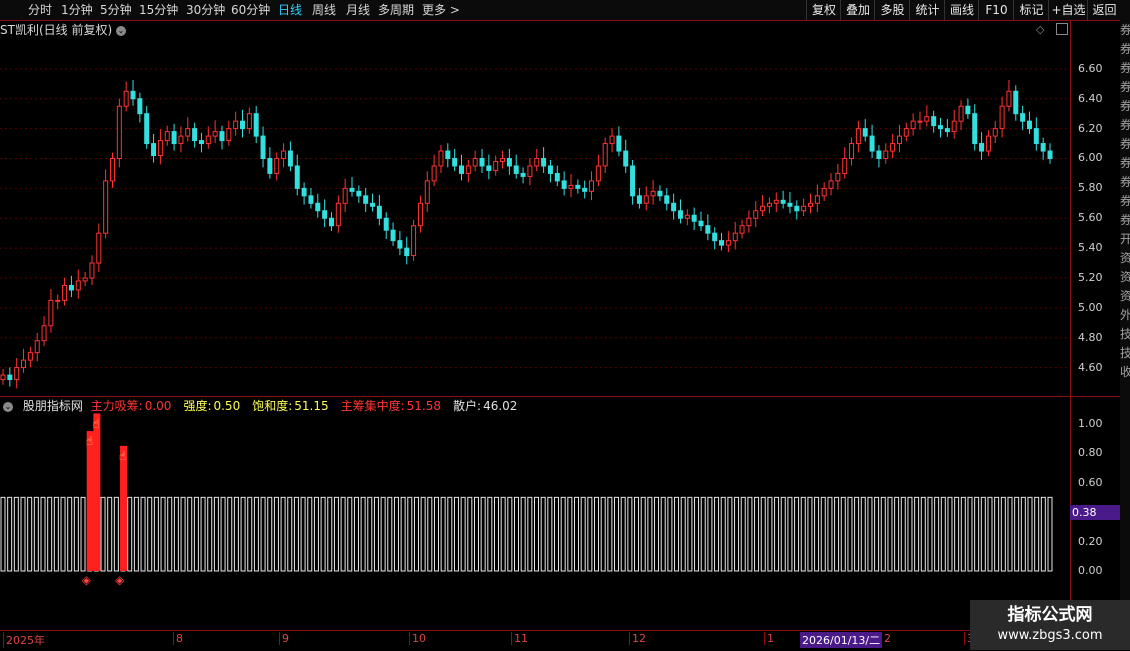 The image size is (1130, 651). What do you see at coordinates (823, 10) in the screenshot?
I see `toolbar-btn-0: 复权` at bounding box center [823, 10].